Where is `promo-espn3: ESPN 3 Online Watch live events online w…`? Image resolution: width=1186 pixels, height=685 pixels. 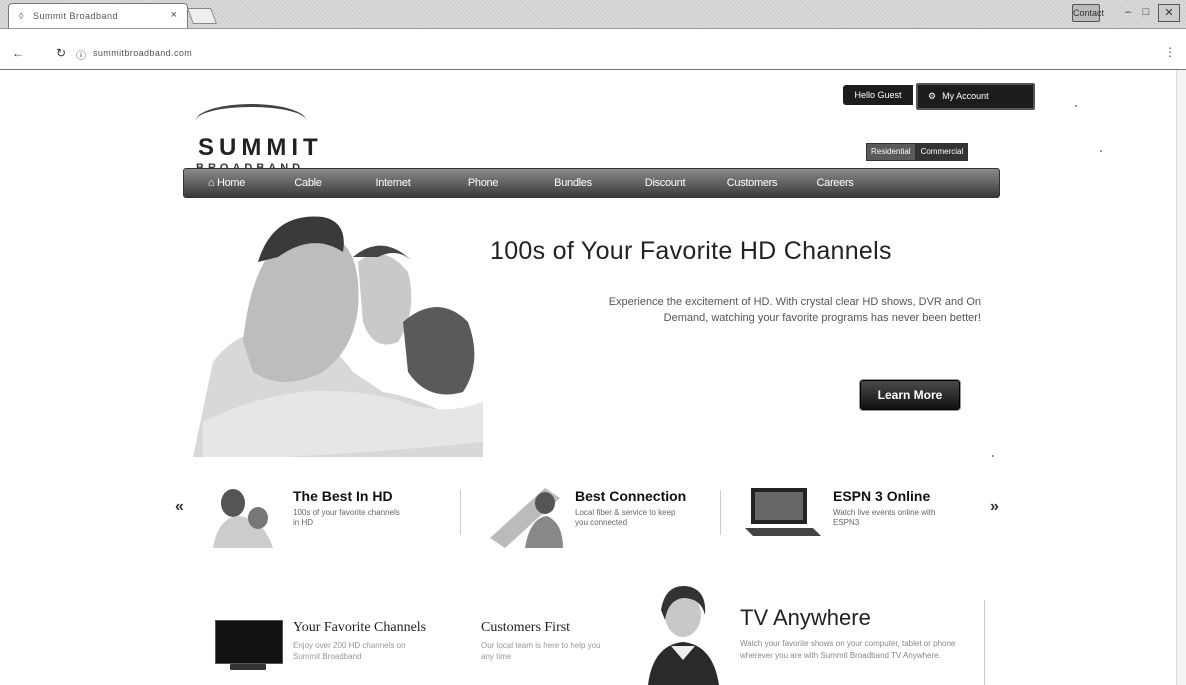 promo-espn3: ESPN 3 Online Watch live events online w… is located at coordinates (863, 513).